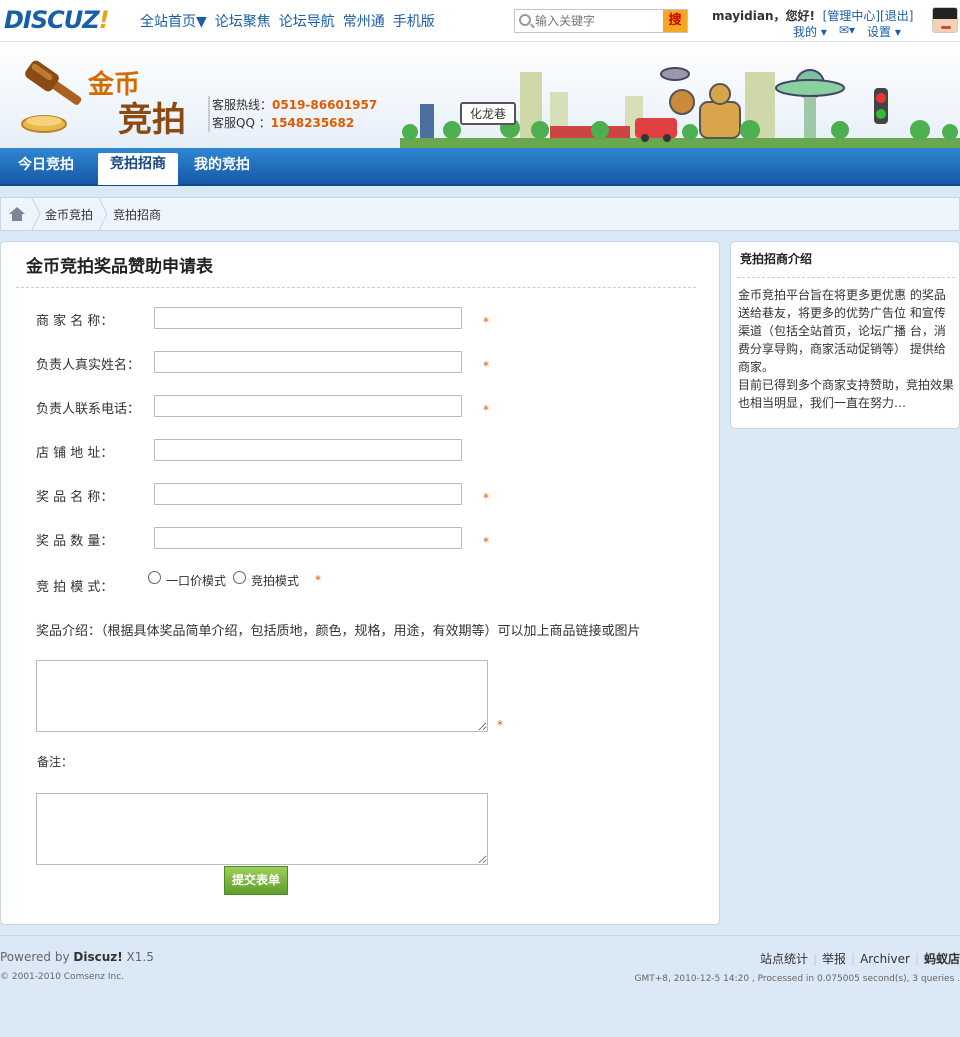 The height and width of the screenshot is (1037, 960). Describe the element at coordinates (308, 538) in the screenshot. I see `prize-quantity-input` at that location.